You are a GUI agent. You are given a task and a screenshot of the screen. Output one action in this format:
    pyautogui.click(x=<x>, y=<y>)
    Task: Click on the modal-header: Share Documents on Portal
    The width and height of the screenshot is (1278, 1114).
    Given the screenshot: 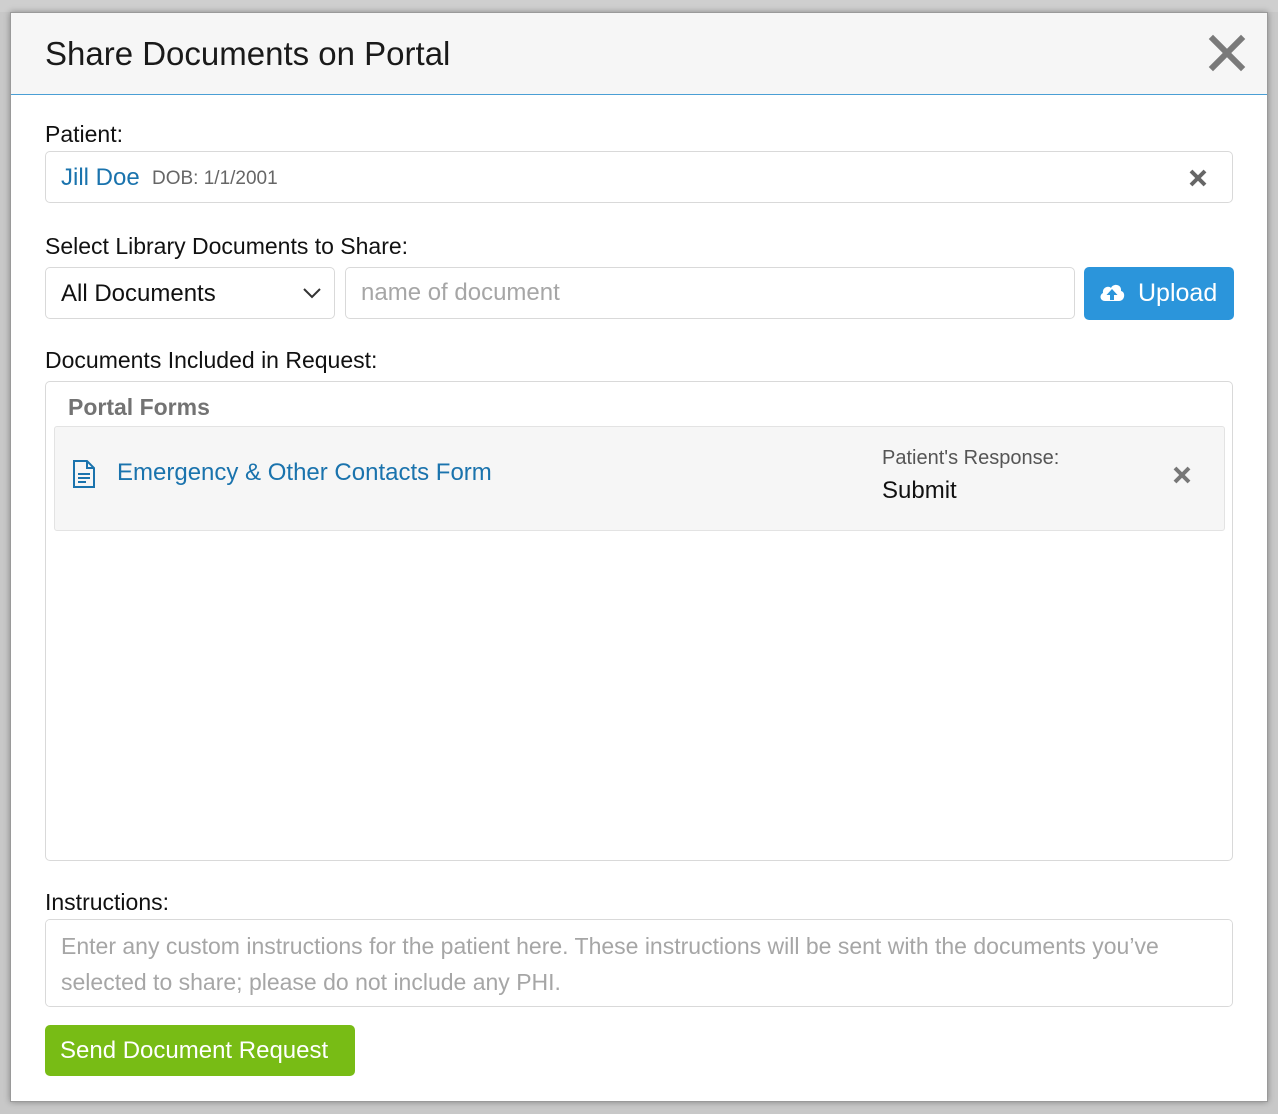 What is the action you would take?
    pyautogui.click(x=639, y=54)
    